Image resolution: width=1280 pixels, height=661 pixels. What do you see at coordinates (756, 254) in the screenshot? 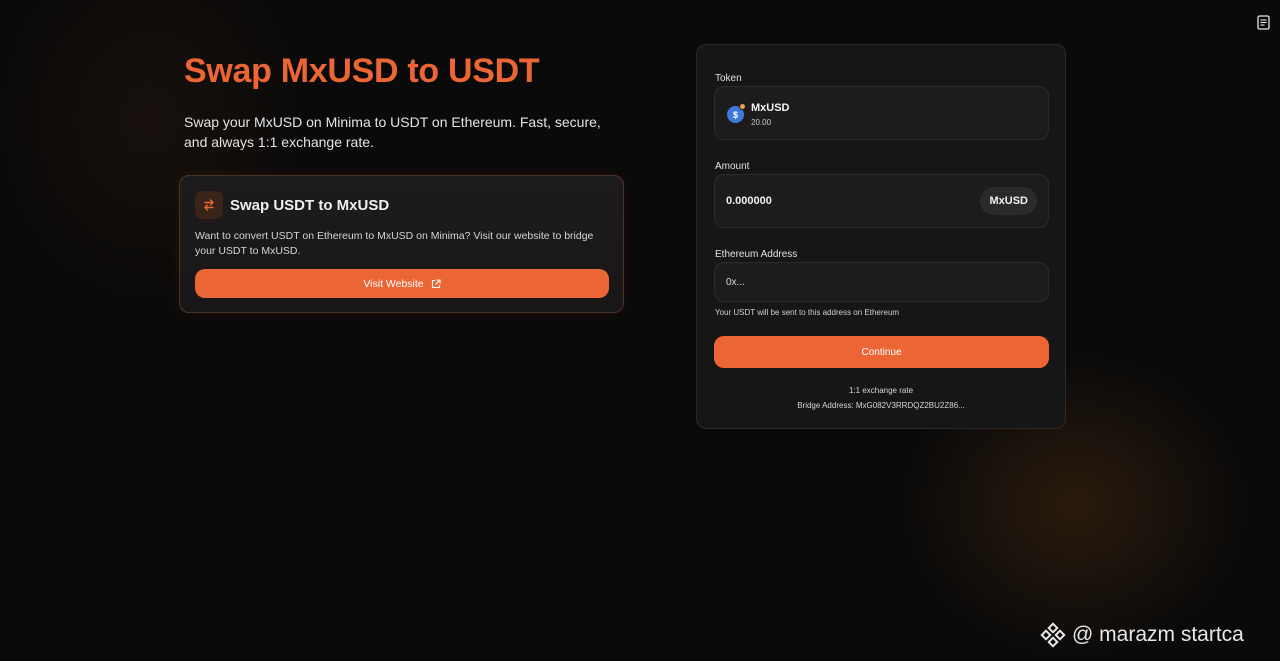
I see `ethereum-address-label: Ethereum Address` at bounding box center [756, 254].